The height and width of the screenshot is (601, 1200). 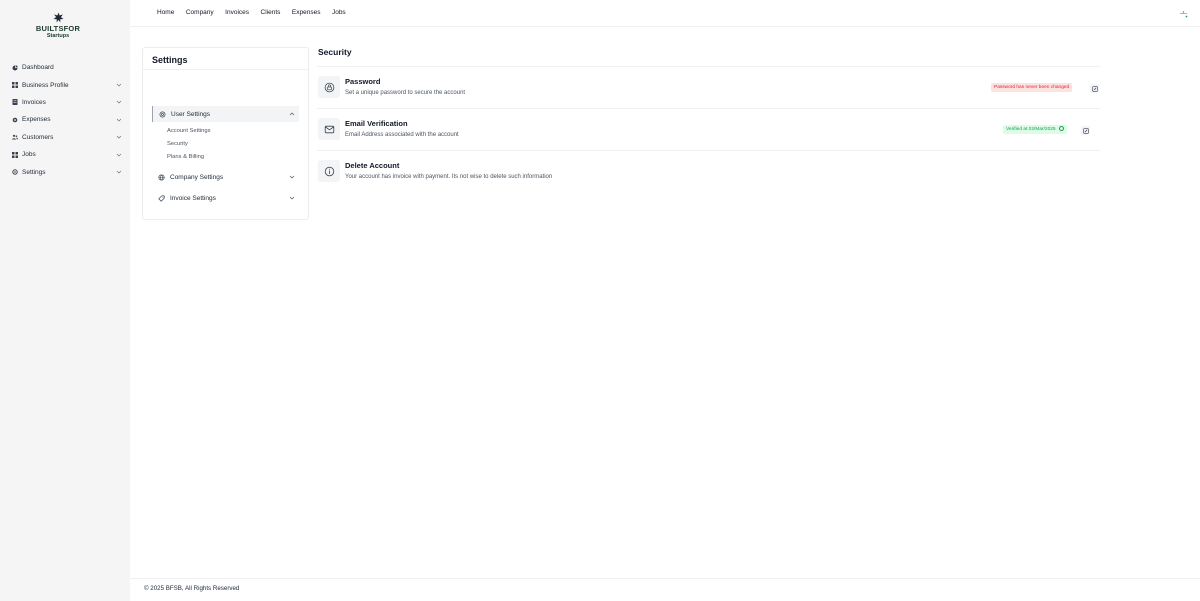 I want to click on row-title: Password, so click(x=363, y=81).